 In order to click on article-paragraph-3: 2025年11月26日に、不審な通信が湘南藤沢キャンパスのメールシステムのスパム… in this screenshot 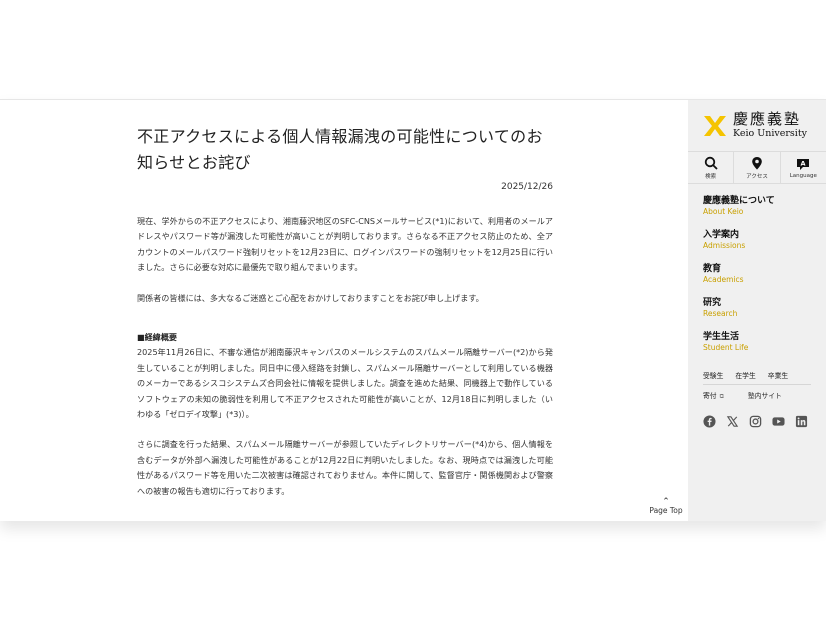, I will do `click(345, 383)`.